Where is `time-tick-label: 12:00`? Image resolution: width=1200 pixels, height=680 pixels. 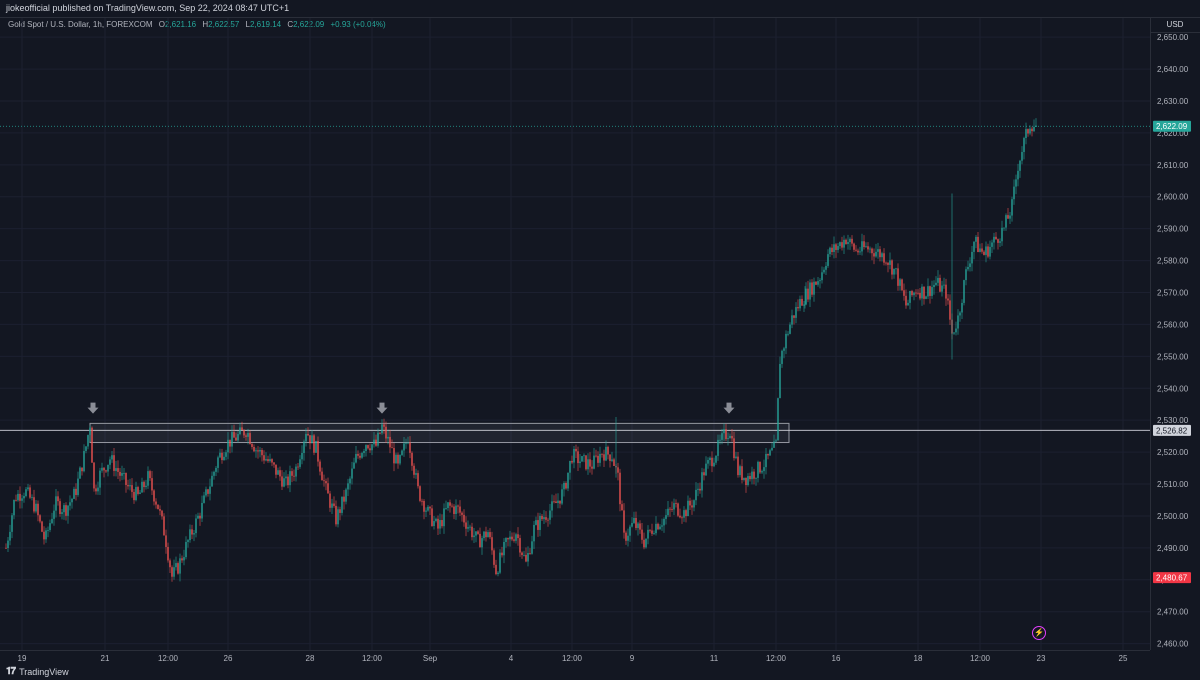
time-tick-label: 12:00 is located at coordinates (980, 658).